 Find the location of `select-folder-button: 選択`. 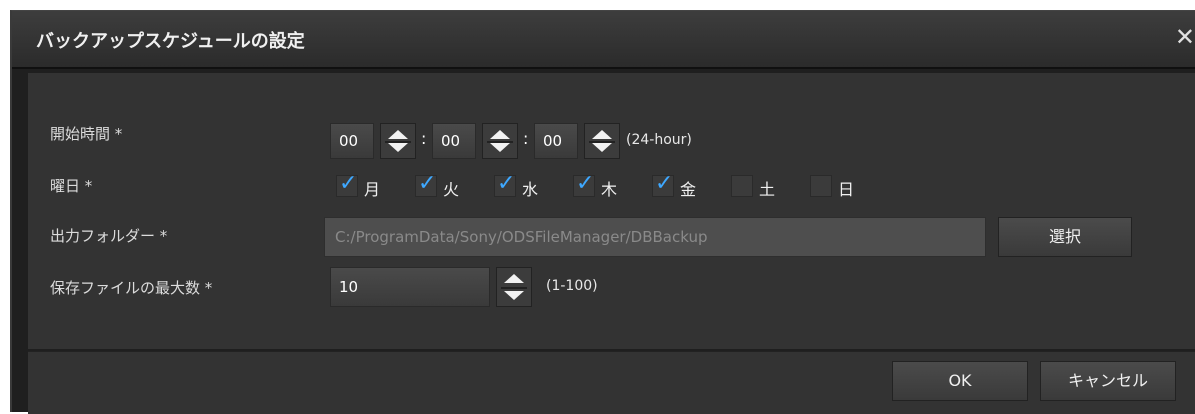

select-folder-button: 選択 is located at coordinates (1065, 237).